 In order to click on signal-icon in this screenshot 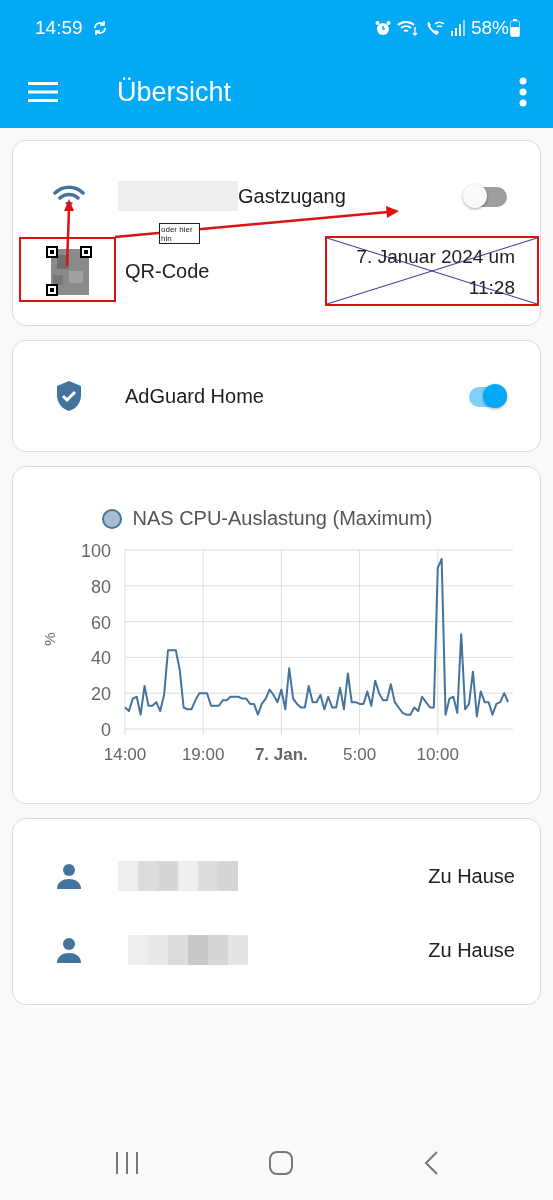, I will do `click(457, 28)`.